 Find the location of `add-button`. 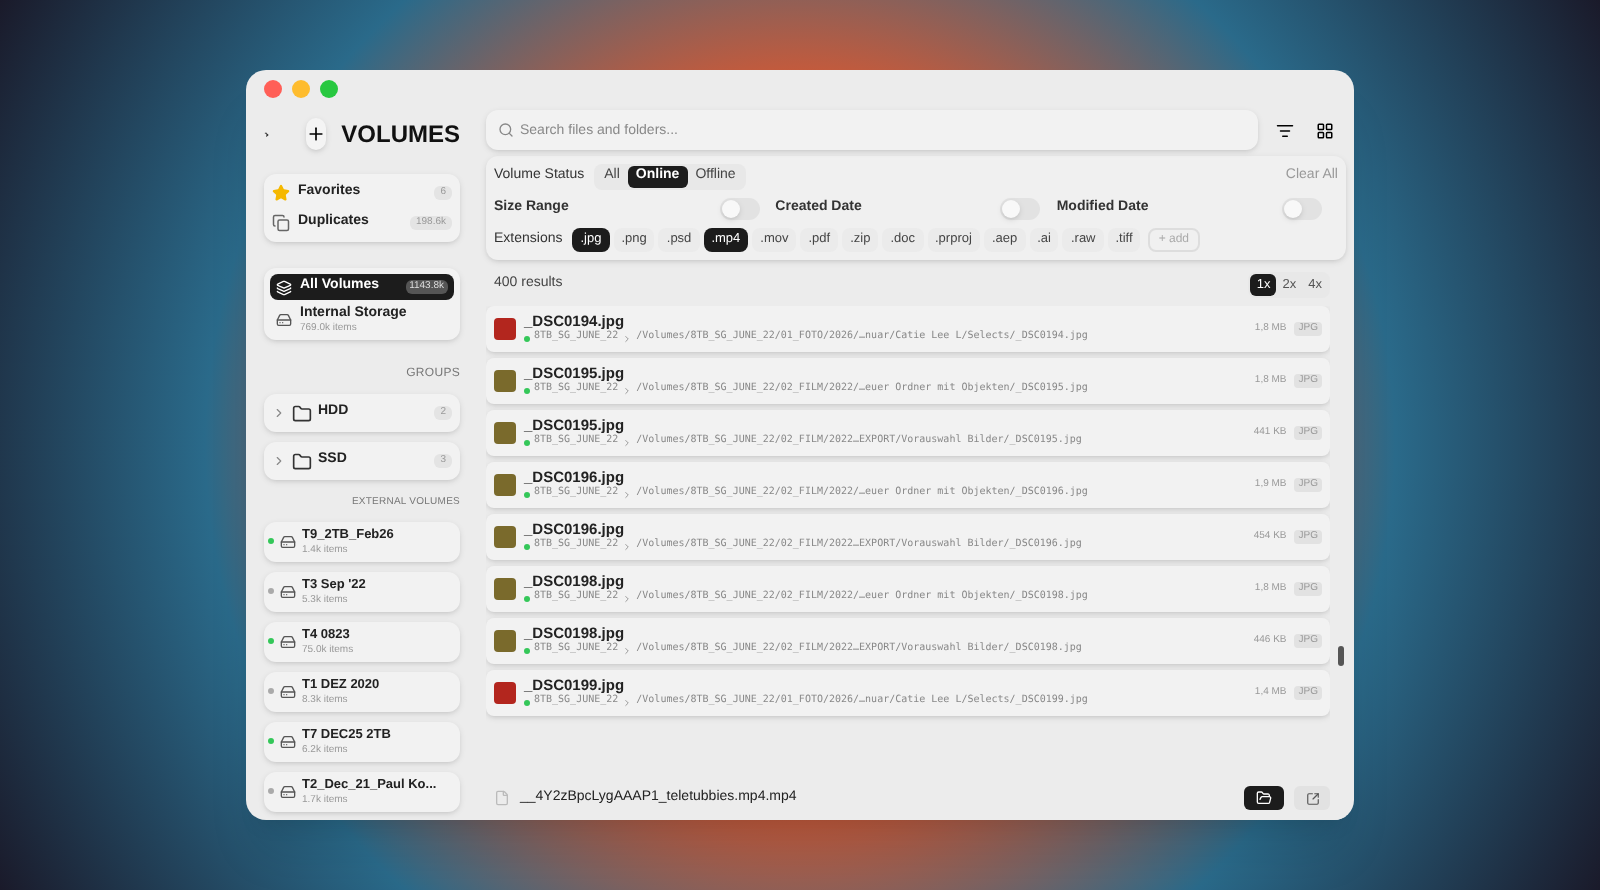

add-button is located at coordinates (315, 134).